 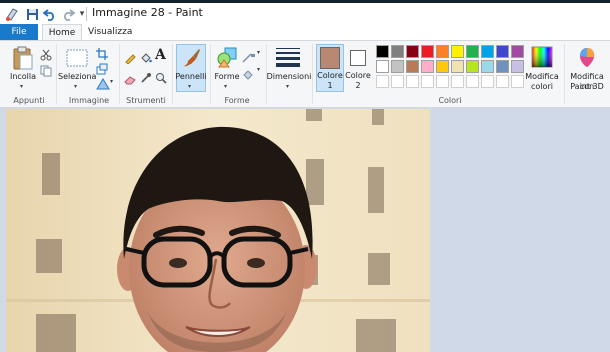 What do you see at coordinates (542, 59) in the screenshot?
I see `edit-colors-icon` at bounding box center [542, 59].